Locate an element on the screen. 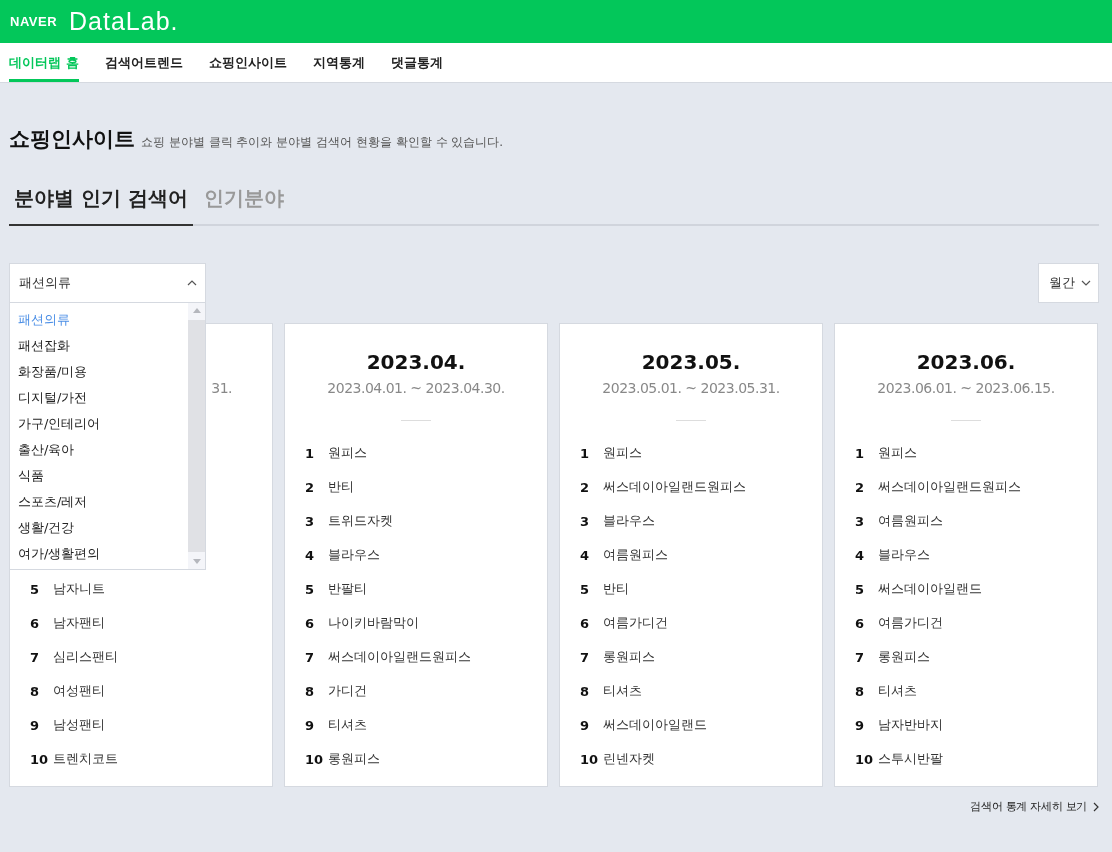 Image resolution: width=1112 pixels, height=852 pixels. nav-tab: 지역통계 is located at coordinates (338, 62).